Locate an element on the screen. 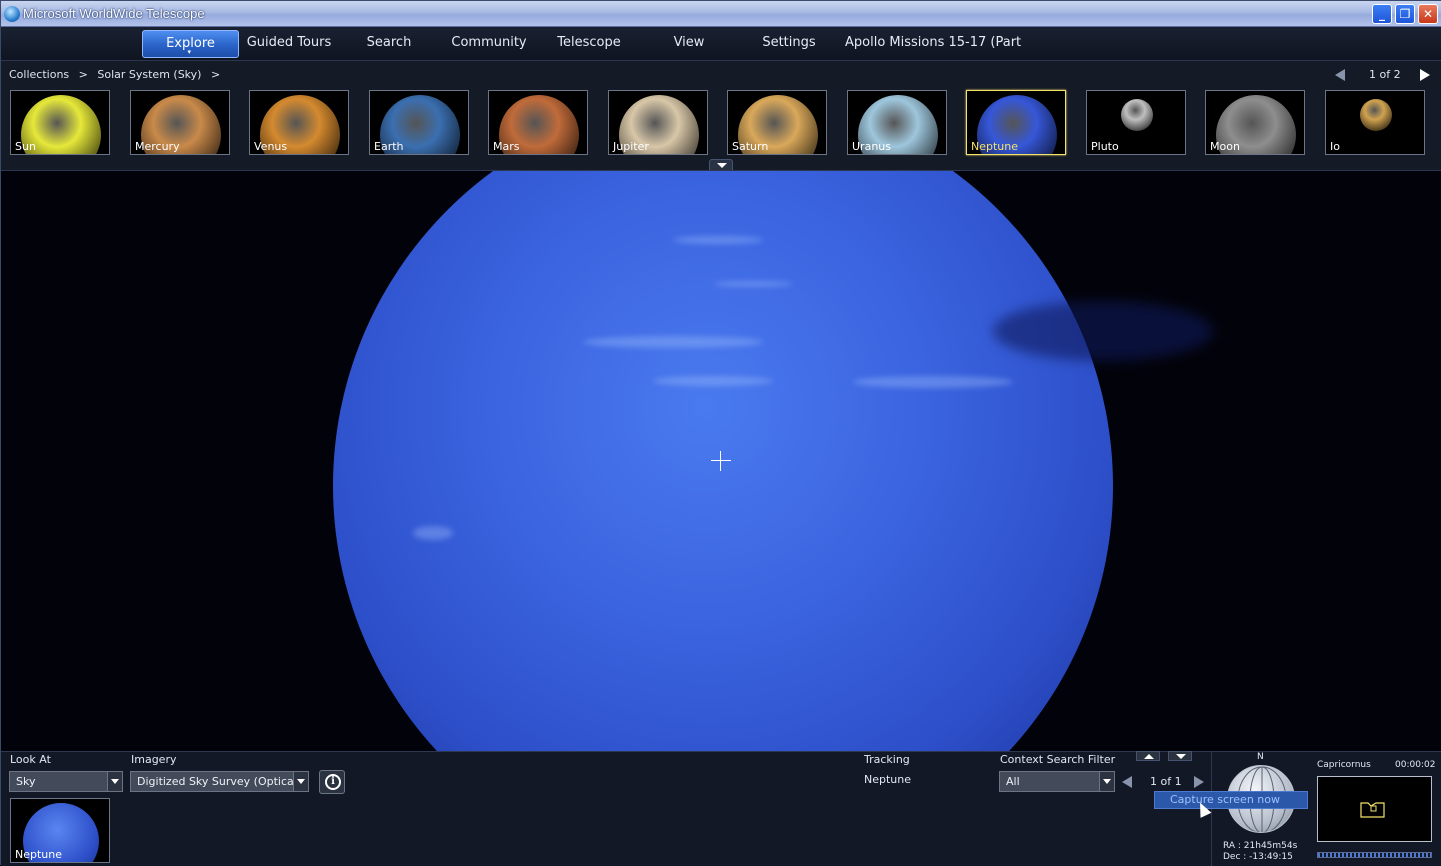 The image size is (1441, 866). thumbnail-io: Io is located at coordinates (1375, 122).